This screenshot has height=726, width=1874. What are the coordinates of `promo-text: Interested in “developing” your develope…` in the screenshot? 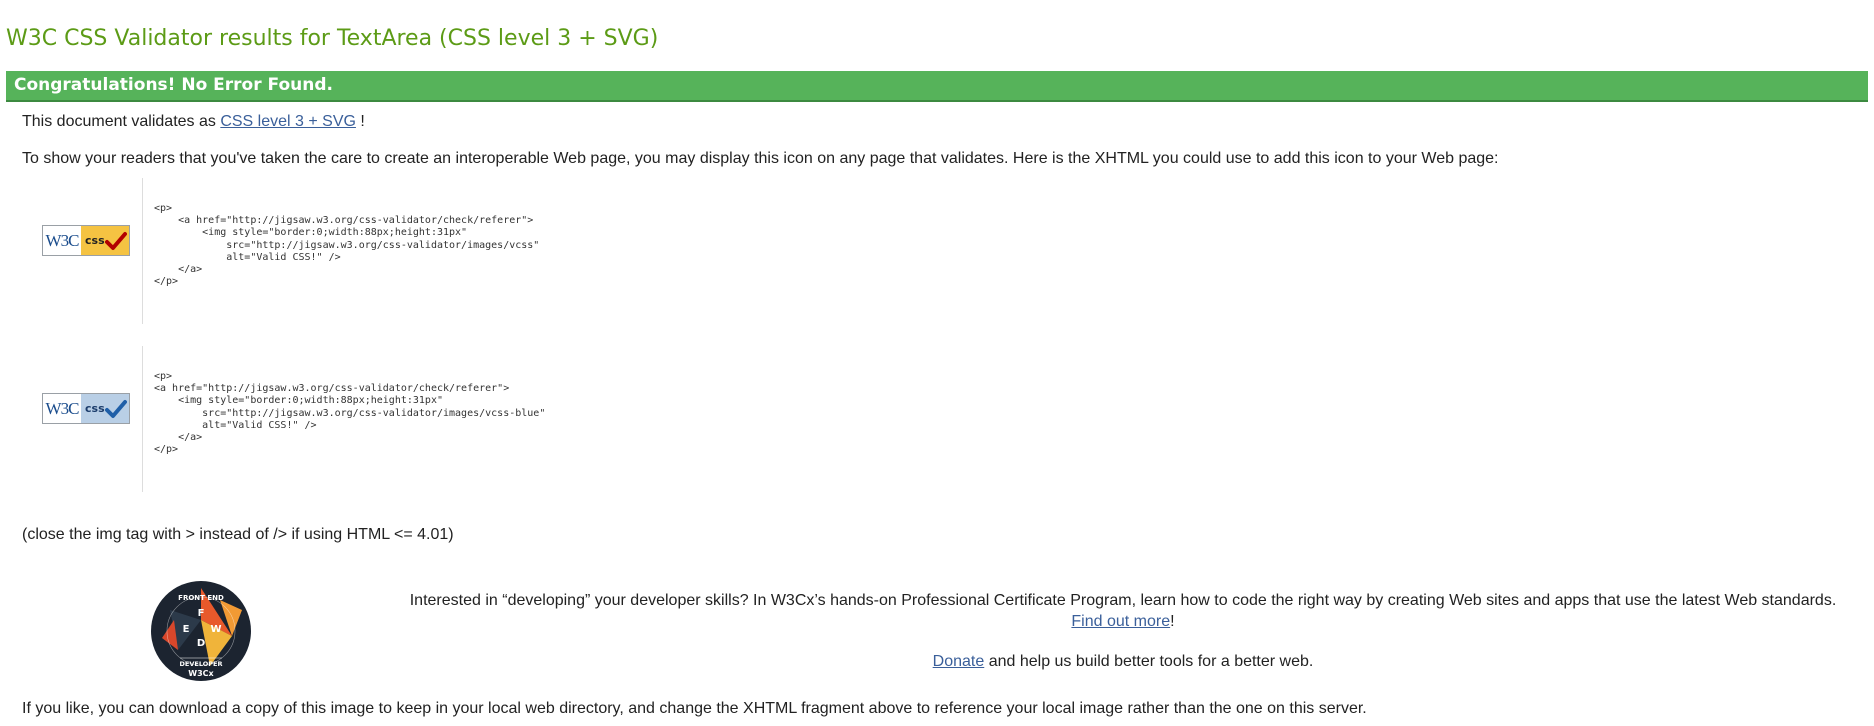 It's located at (1123, 600).